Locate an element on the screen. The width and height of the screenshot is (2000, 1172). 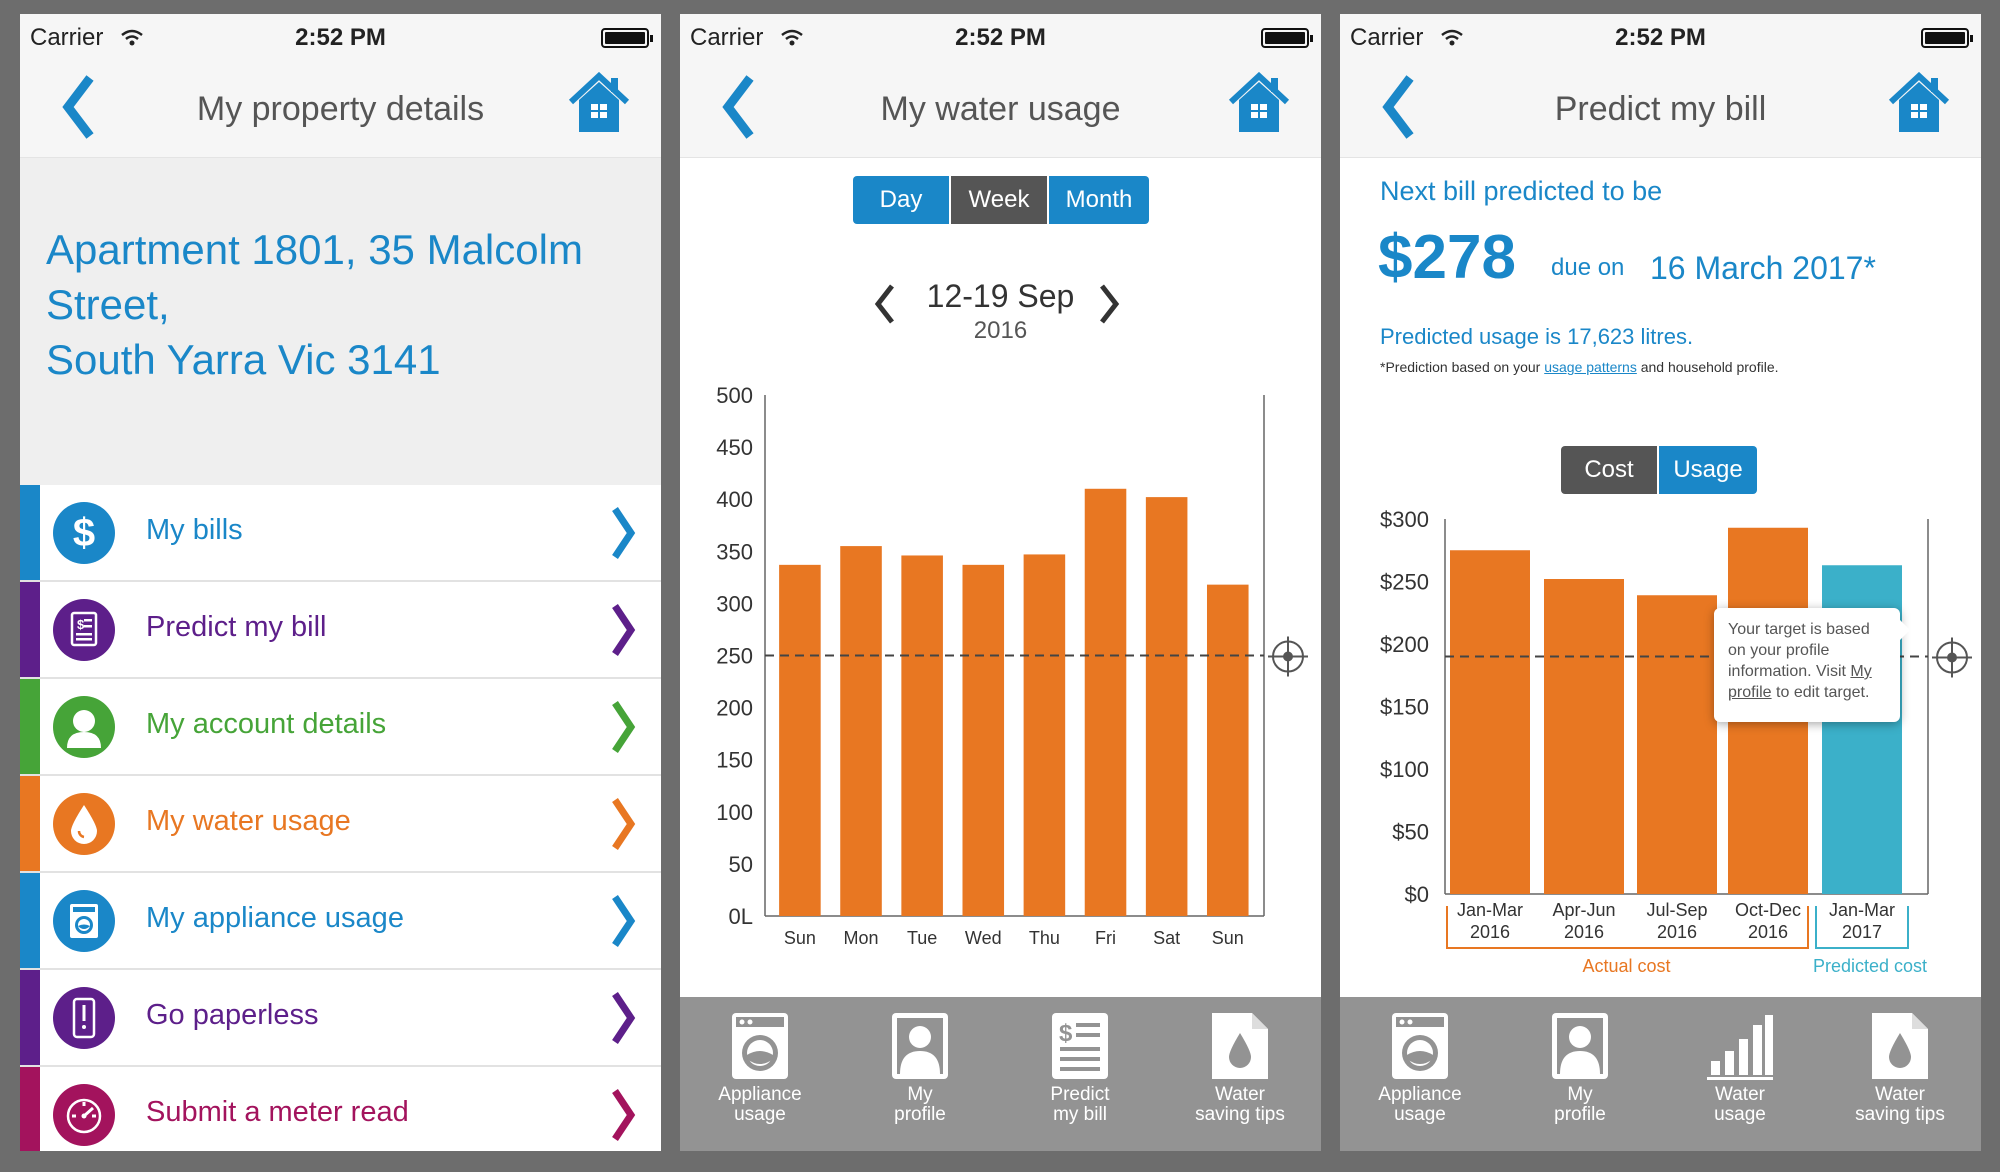
y-tick-label: 300 is located at coordinates (734, 603).